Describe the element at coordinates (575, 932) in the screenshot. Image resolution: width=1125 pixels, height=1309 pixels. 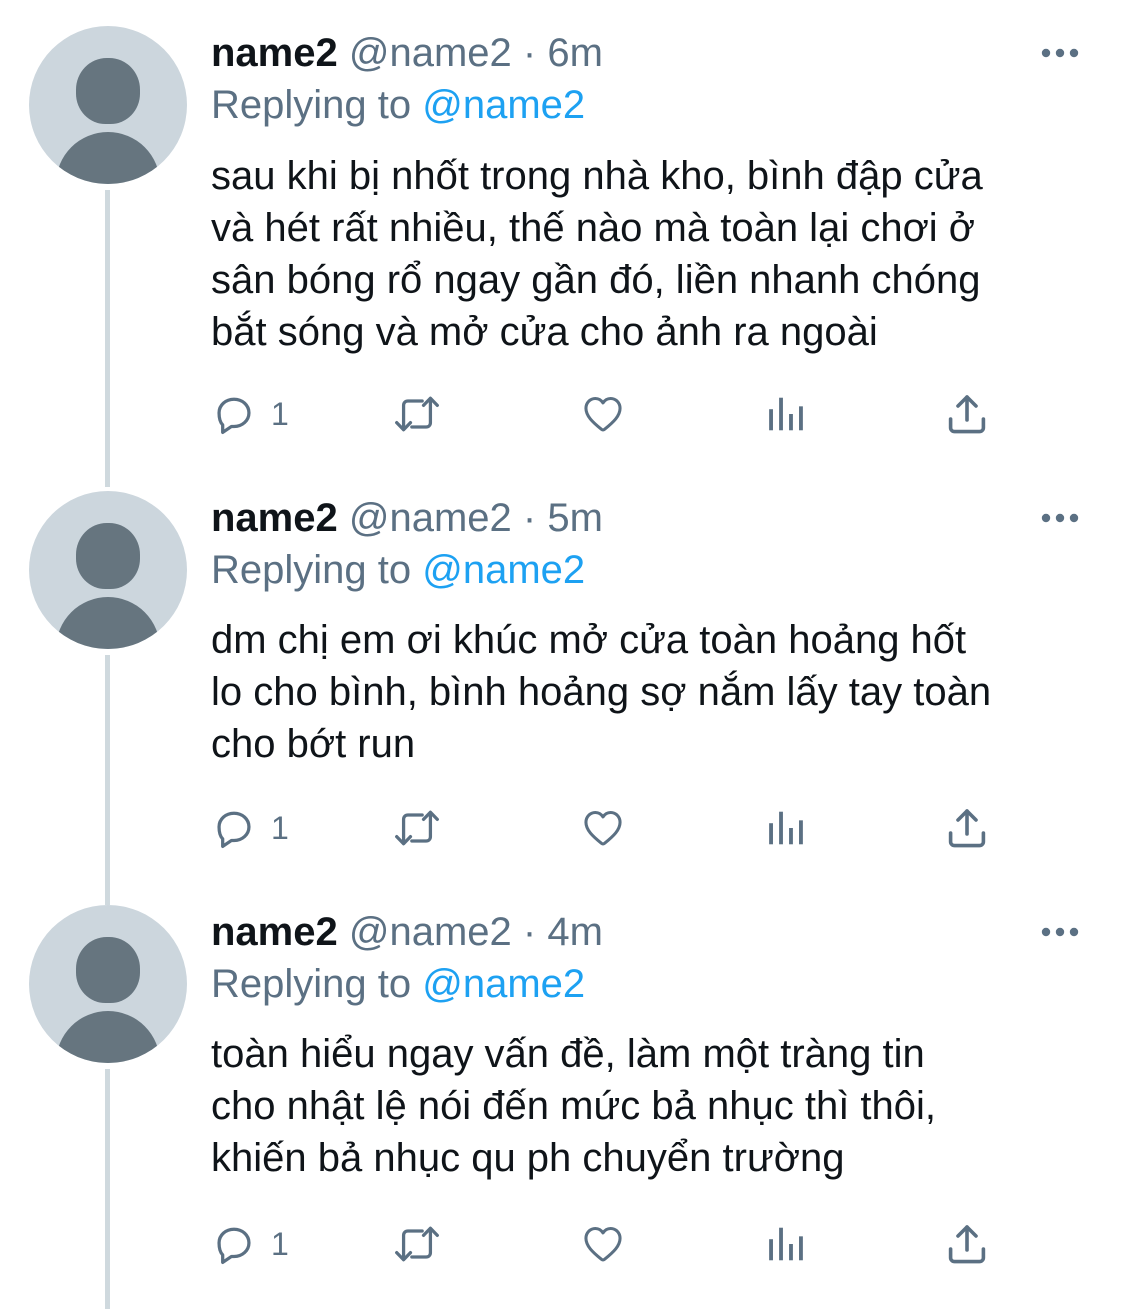
I see `timestamp: 4m` at that location.